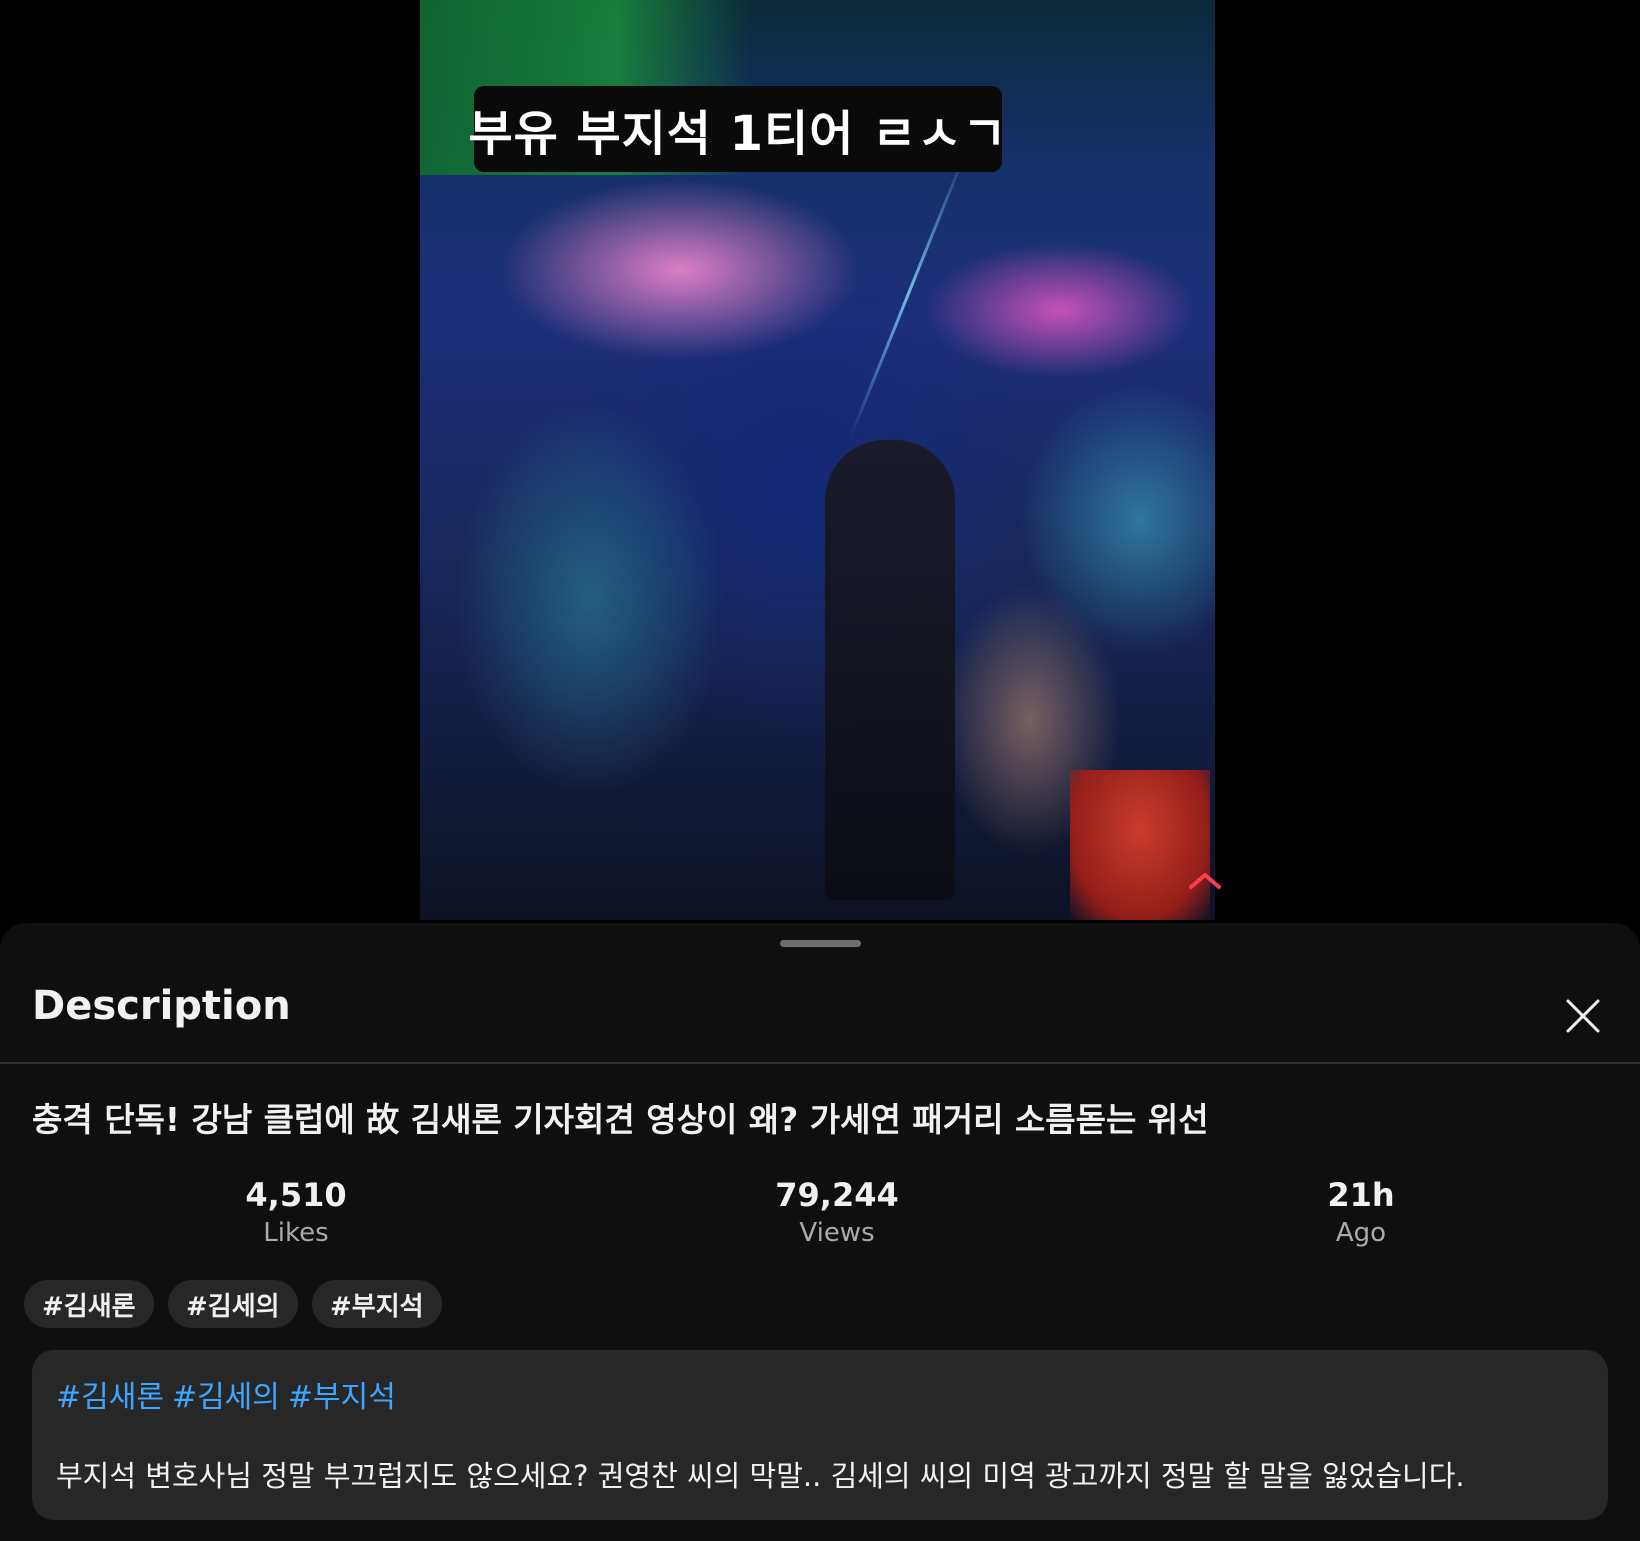 The image size is (1640, 1541). Describe the element at coordinates (890, 670) in the screenshot. I see `video-scene-person` at that location.